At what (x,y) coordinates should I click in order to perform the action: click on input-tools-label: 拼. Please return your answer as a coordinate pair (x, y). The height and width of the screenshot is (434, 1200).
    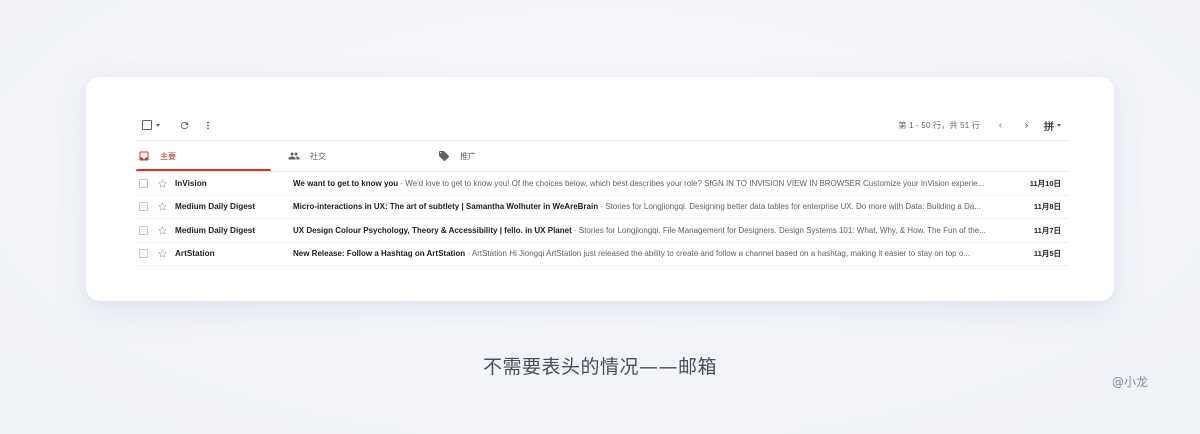
    Looking at the image, I should click on (1049, 127).